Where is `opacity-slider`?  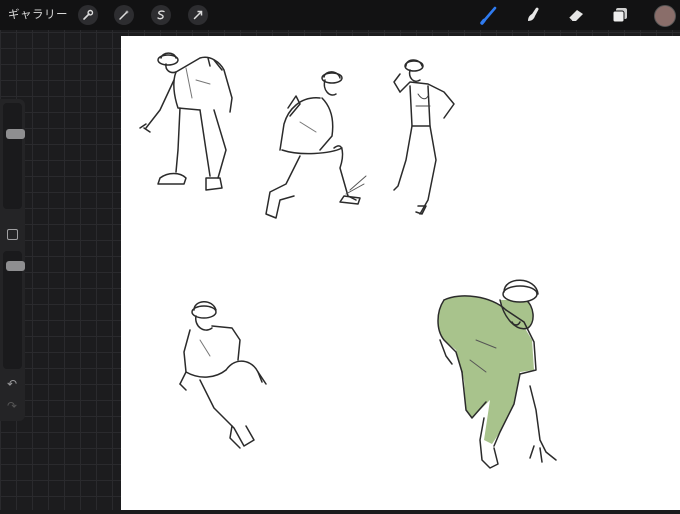
opacity-slider is located at coordinates (14, 310).